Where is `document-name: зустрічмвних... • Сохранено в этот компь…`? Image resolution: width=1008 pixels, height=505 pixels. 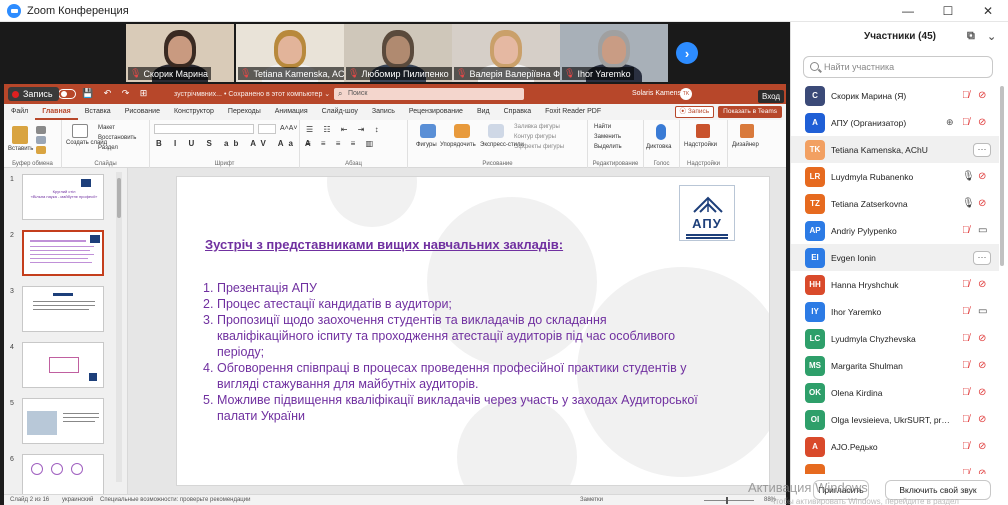
document-name: зустрічмвних... • Сохранено в этот компь… is located at coordinates (252, 94).